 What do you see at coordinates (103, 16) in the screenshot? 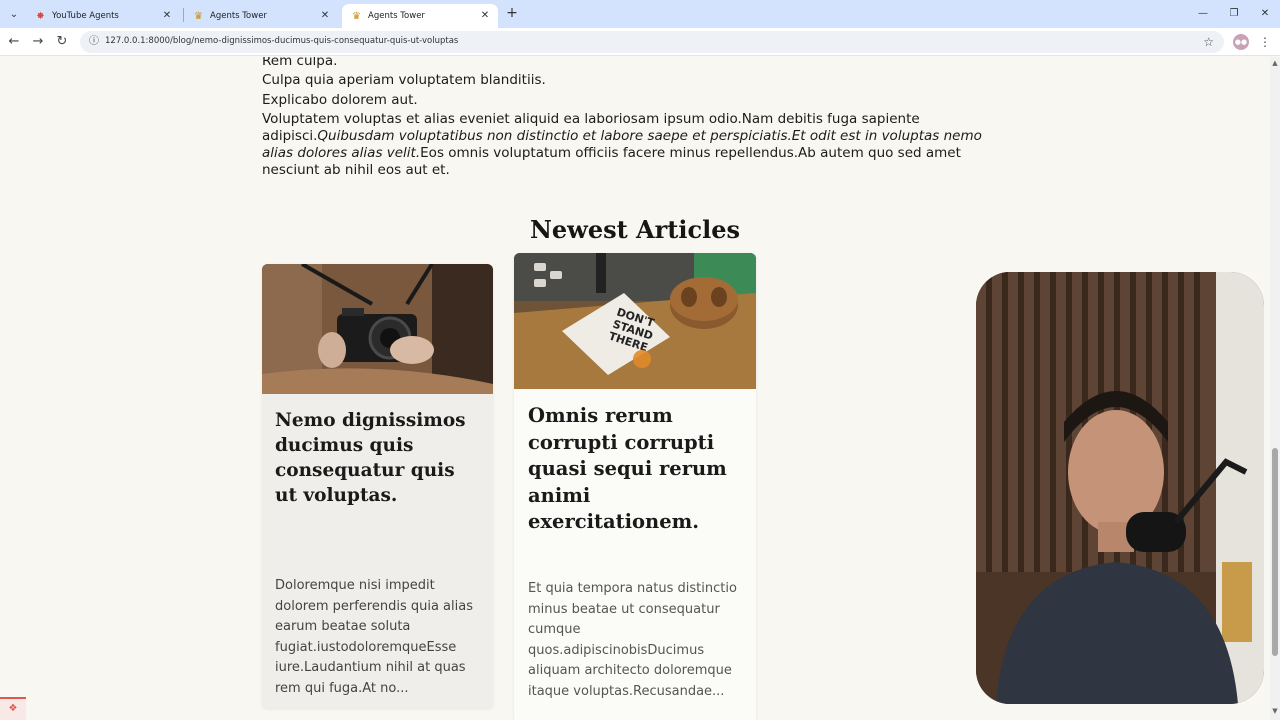
I see `browser-tab-youtube-agents: ✸ YouTube Agents ✕` at bounding box center [103, 16].